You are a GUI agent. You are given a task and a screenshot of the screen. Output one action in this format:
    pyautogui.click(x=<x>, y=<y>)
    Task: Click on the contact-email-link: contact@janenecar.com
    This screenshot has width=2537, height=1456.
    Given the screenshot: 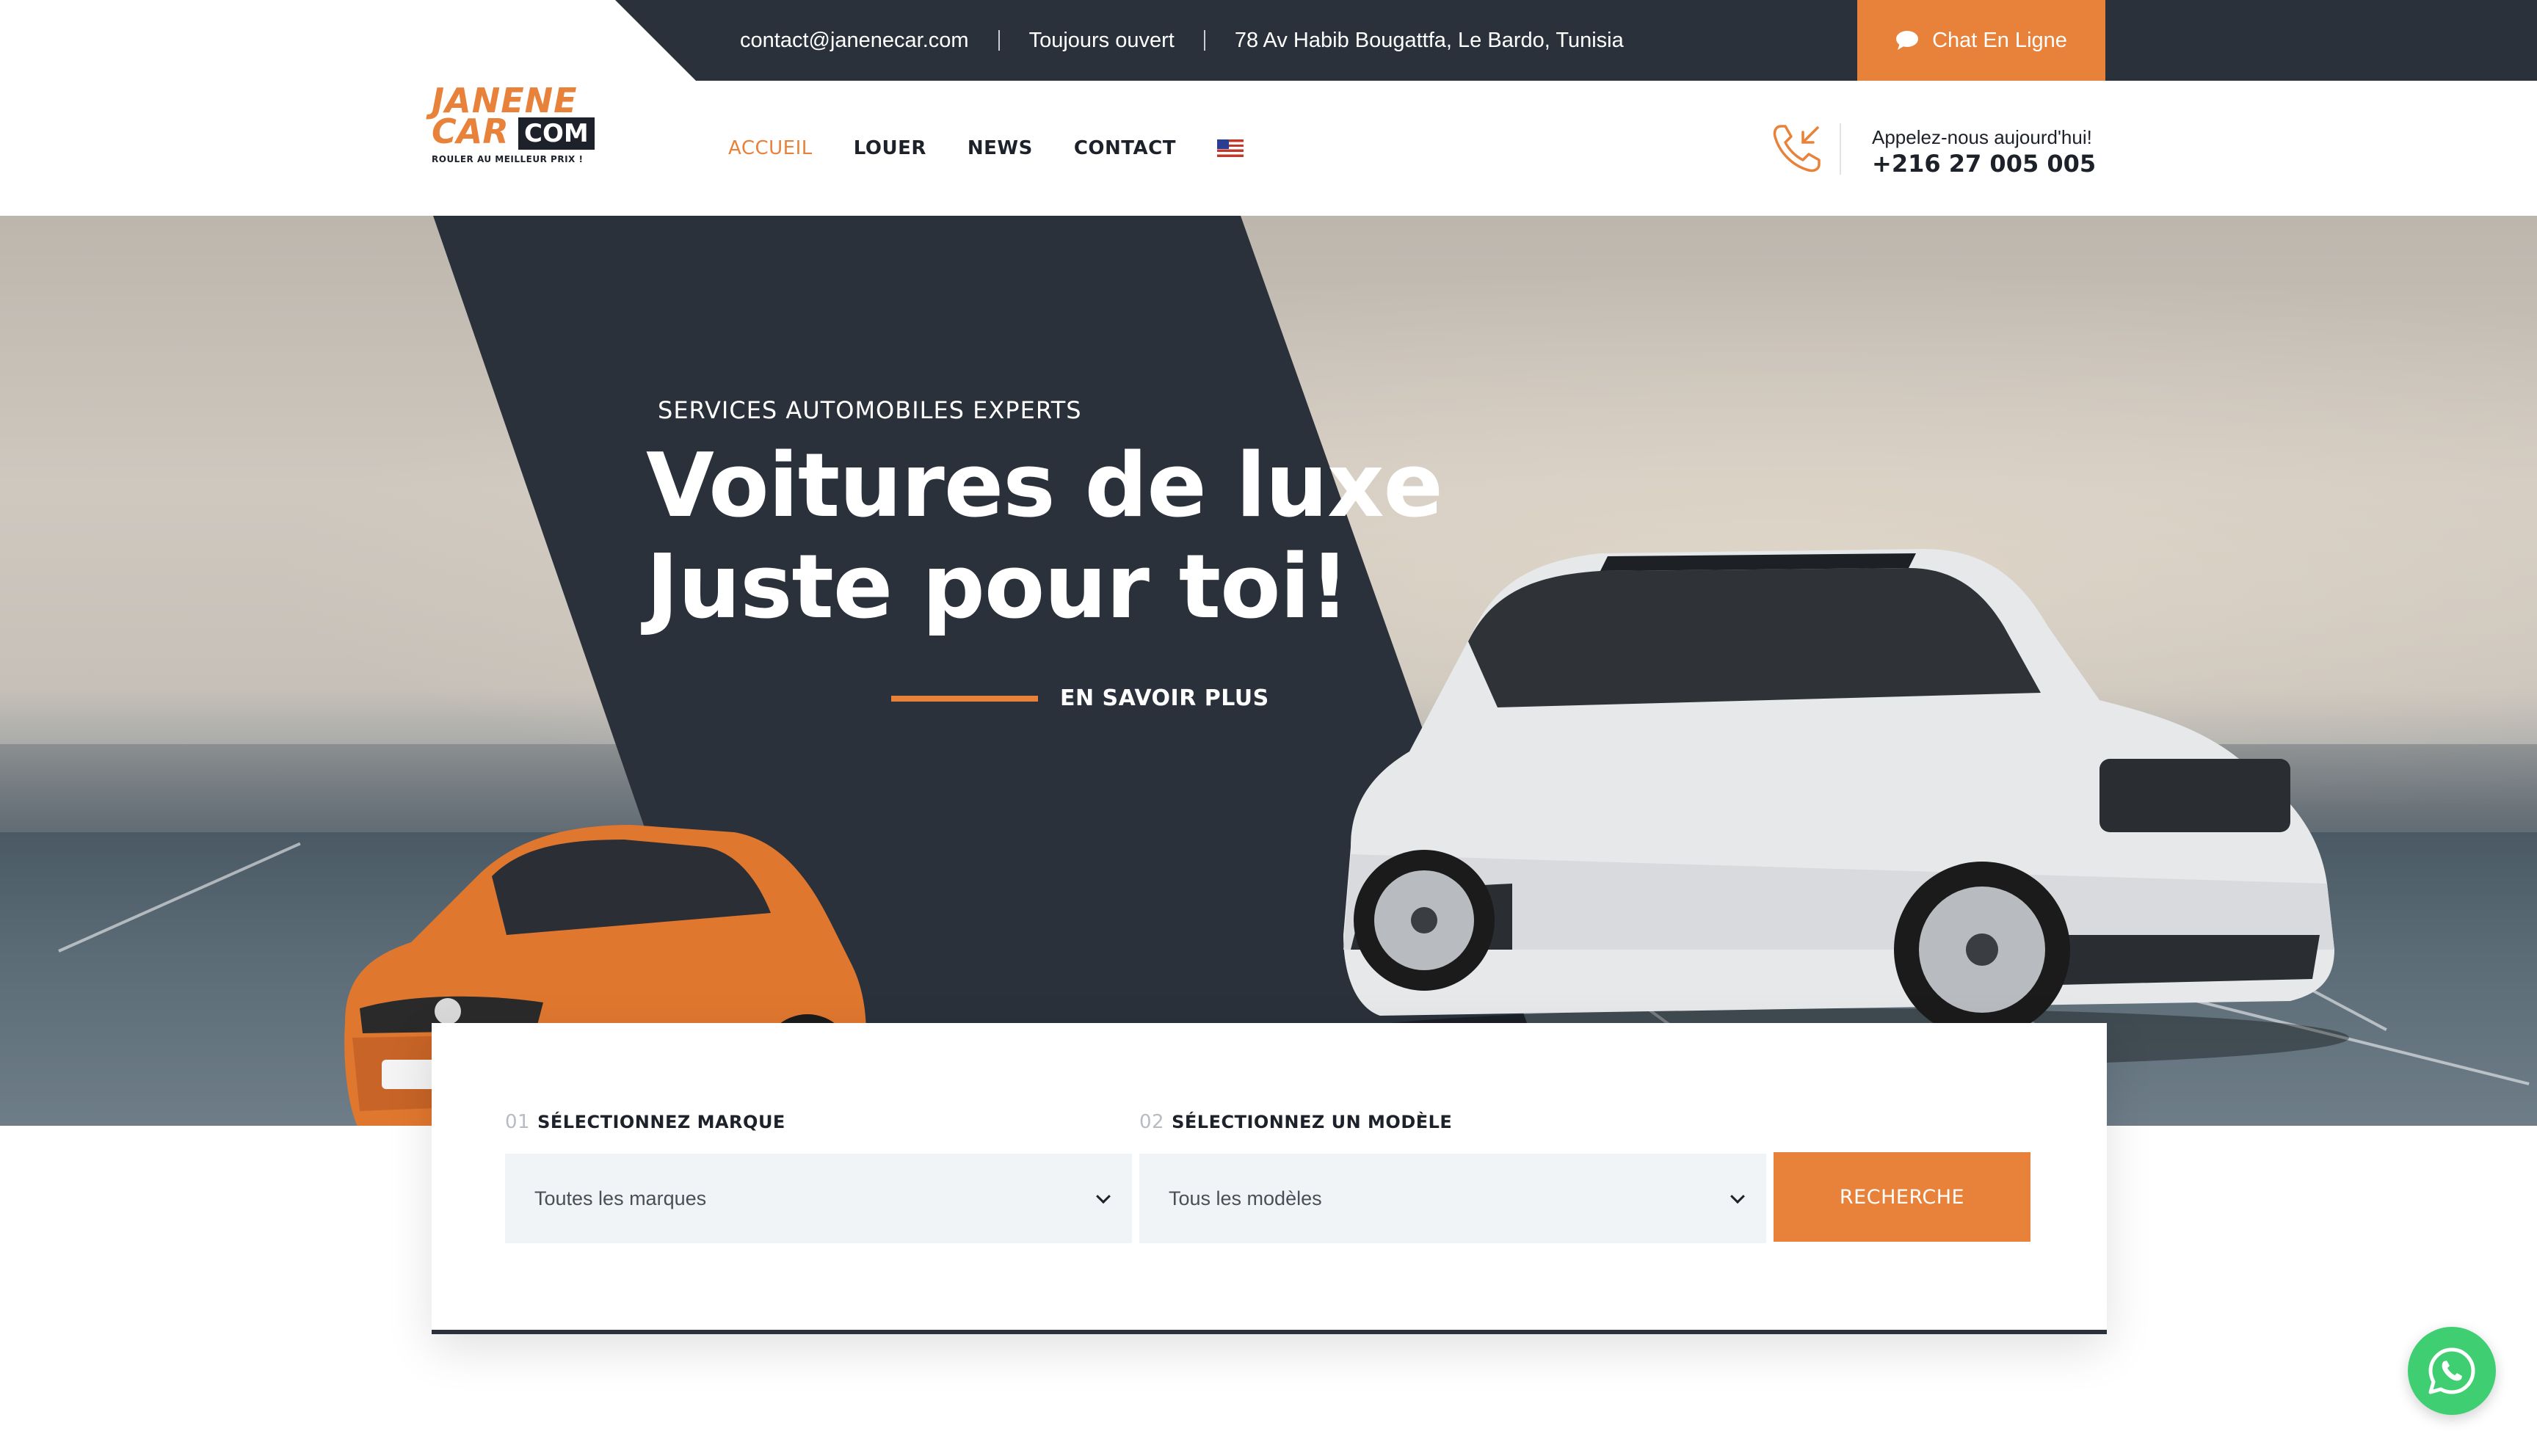 What is the action you would take?
    pyautogui.click(x=854, y=41)
    